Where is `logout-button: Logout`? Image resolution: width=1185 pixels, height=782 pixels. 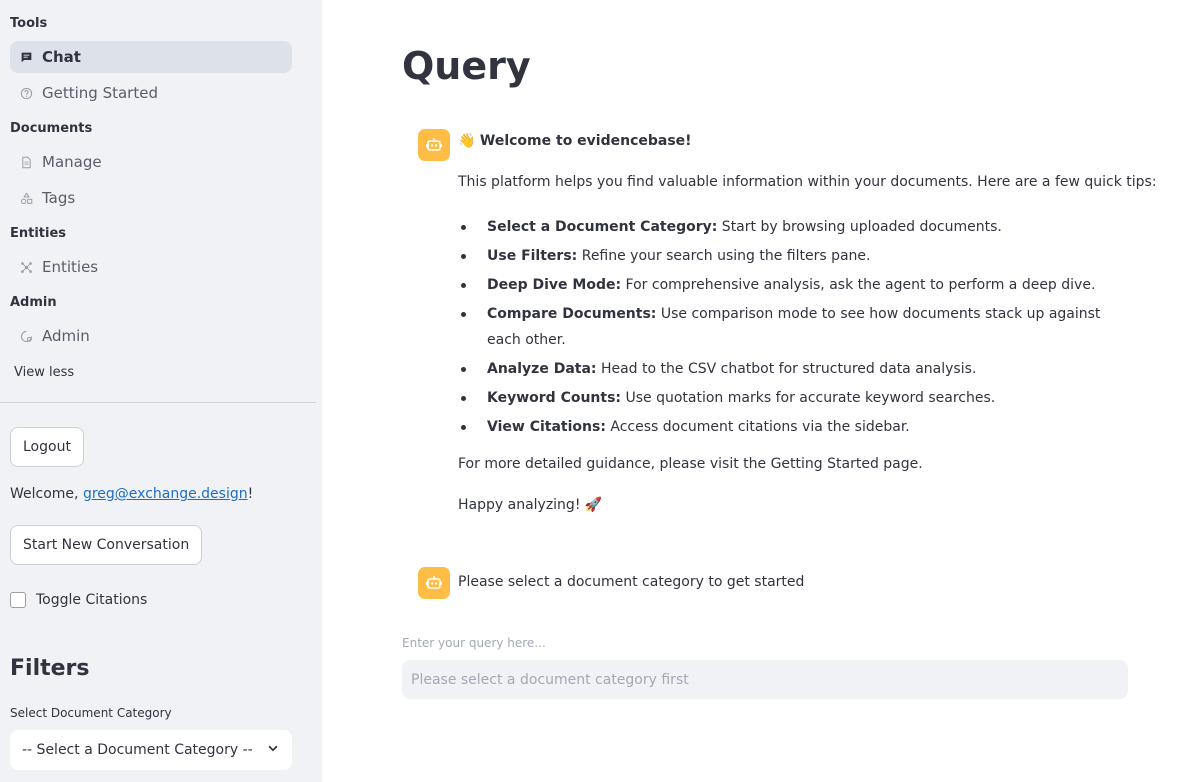
logout-button: Logout is located at coordinates (47, 447).